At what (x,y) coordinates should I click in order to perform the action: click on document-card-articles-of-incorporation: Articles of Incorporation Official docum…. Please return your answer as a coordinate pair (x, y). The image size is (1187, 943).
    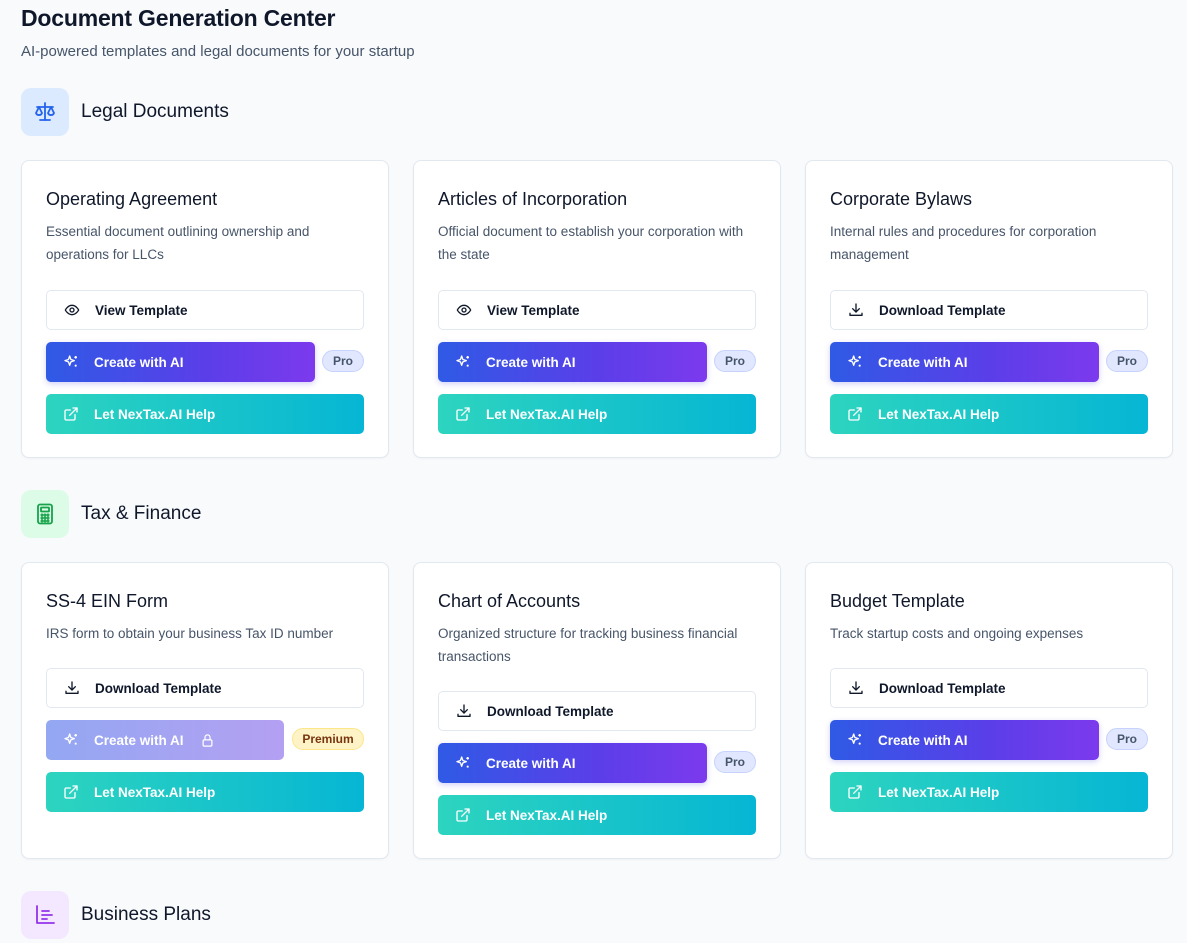
    Looking at the image, I should click on (597, 309).